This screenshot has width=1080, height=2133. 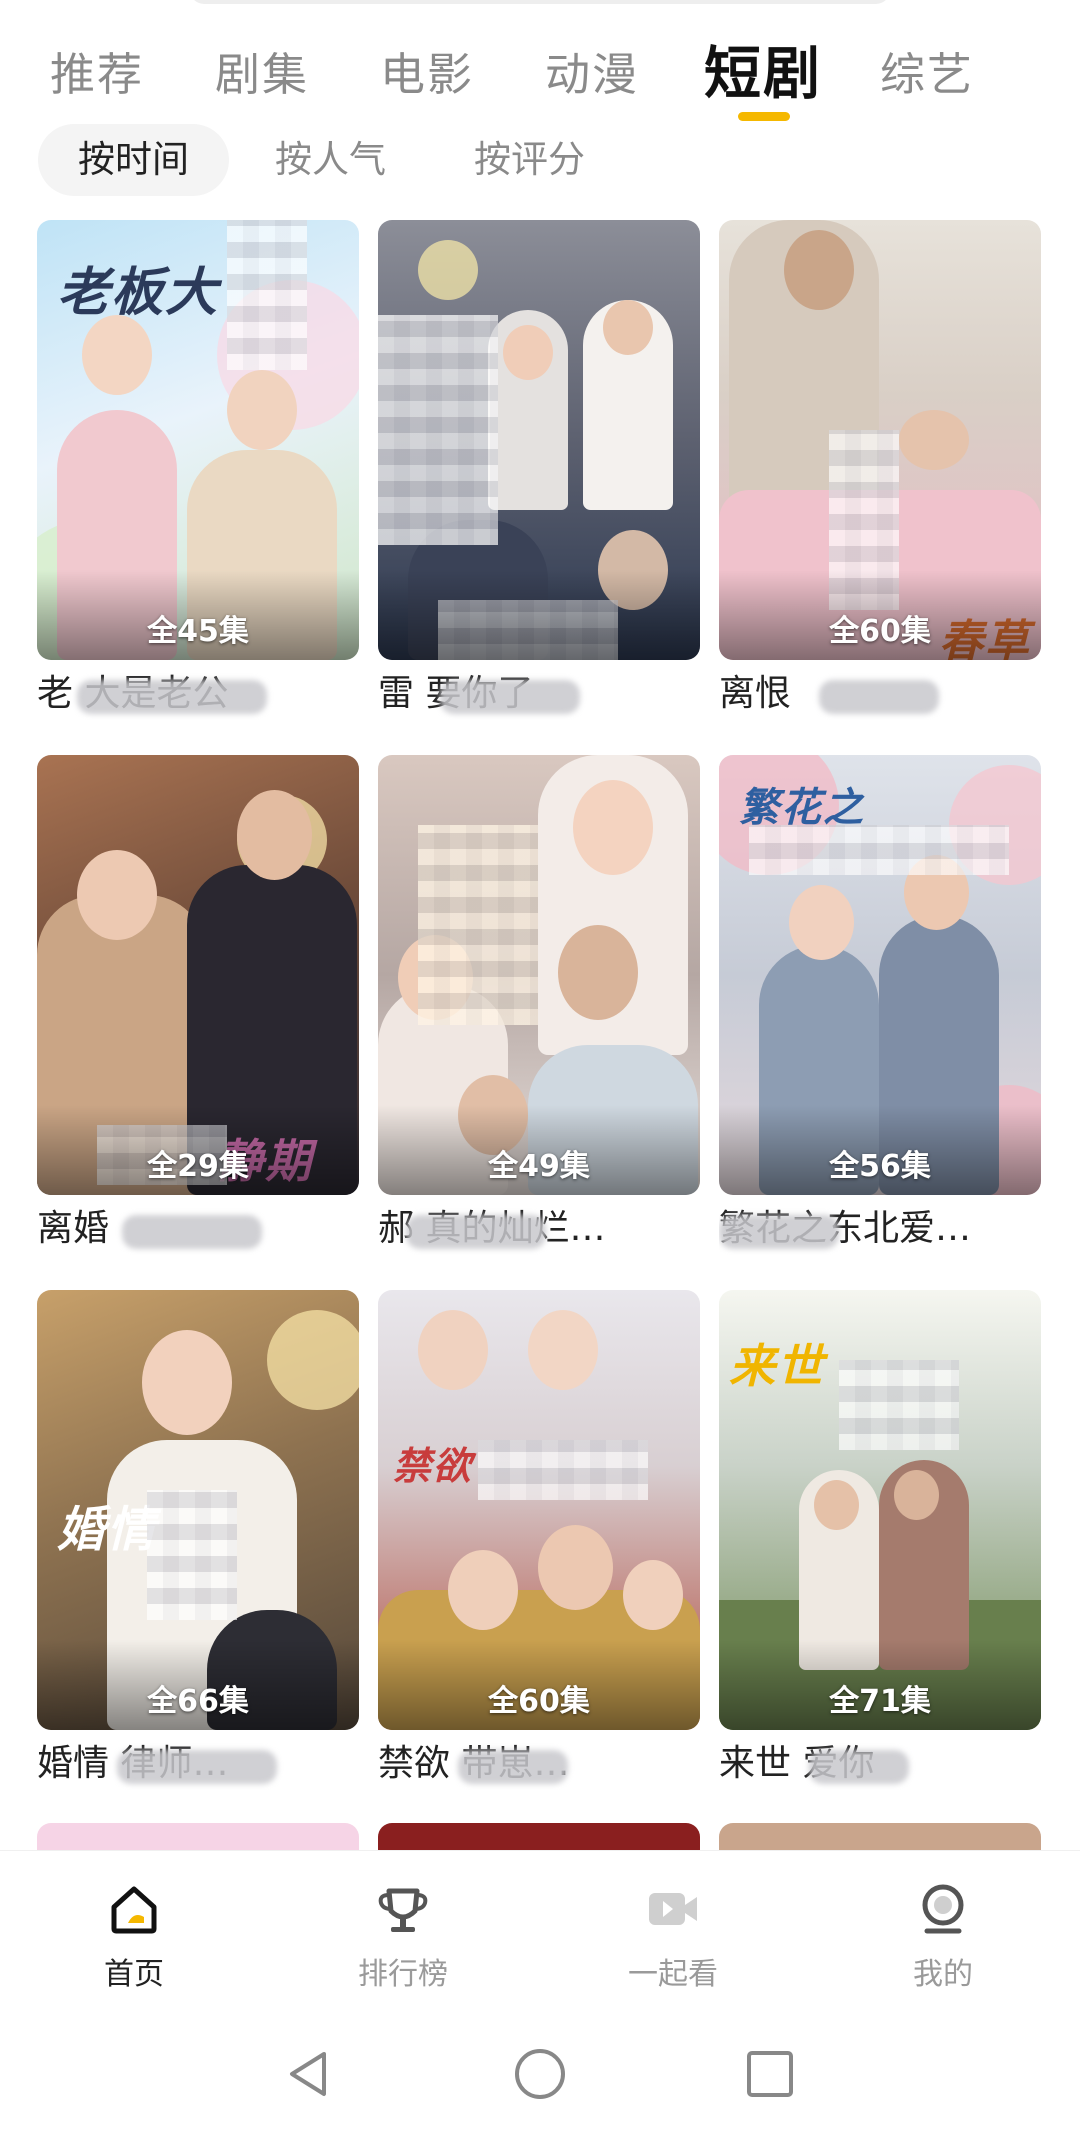 I want to click on video-icon, so click(x=673, y=1909).